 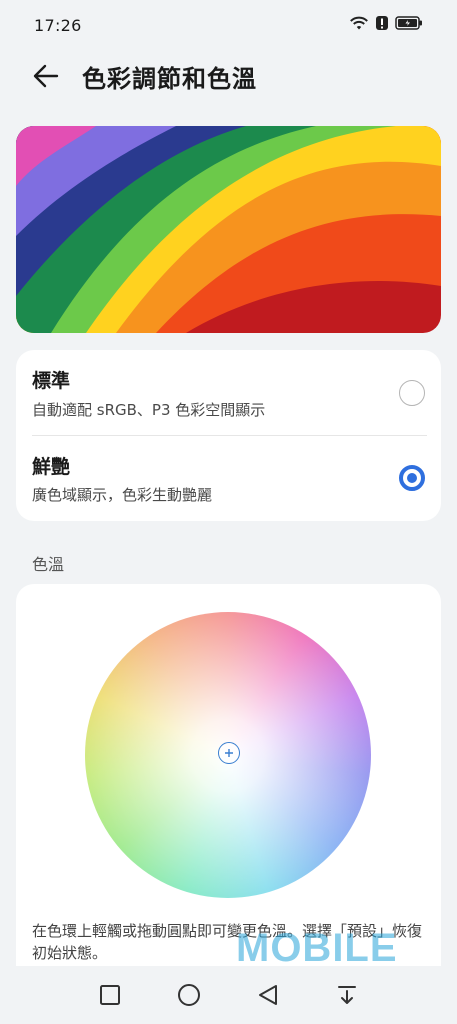 What do you see at coordinates (228, 25) in the screenshot?
I see `status-bar: 17:26` at bounding box center [228, 25].